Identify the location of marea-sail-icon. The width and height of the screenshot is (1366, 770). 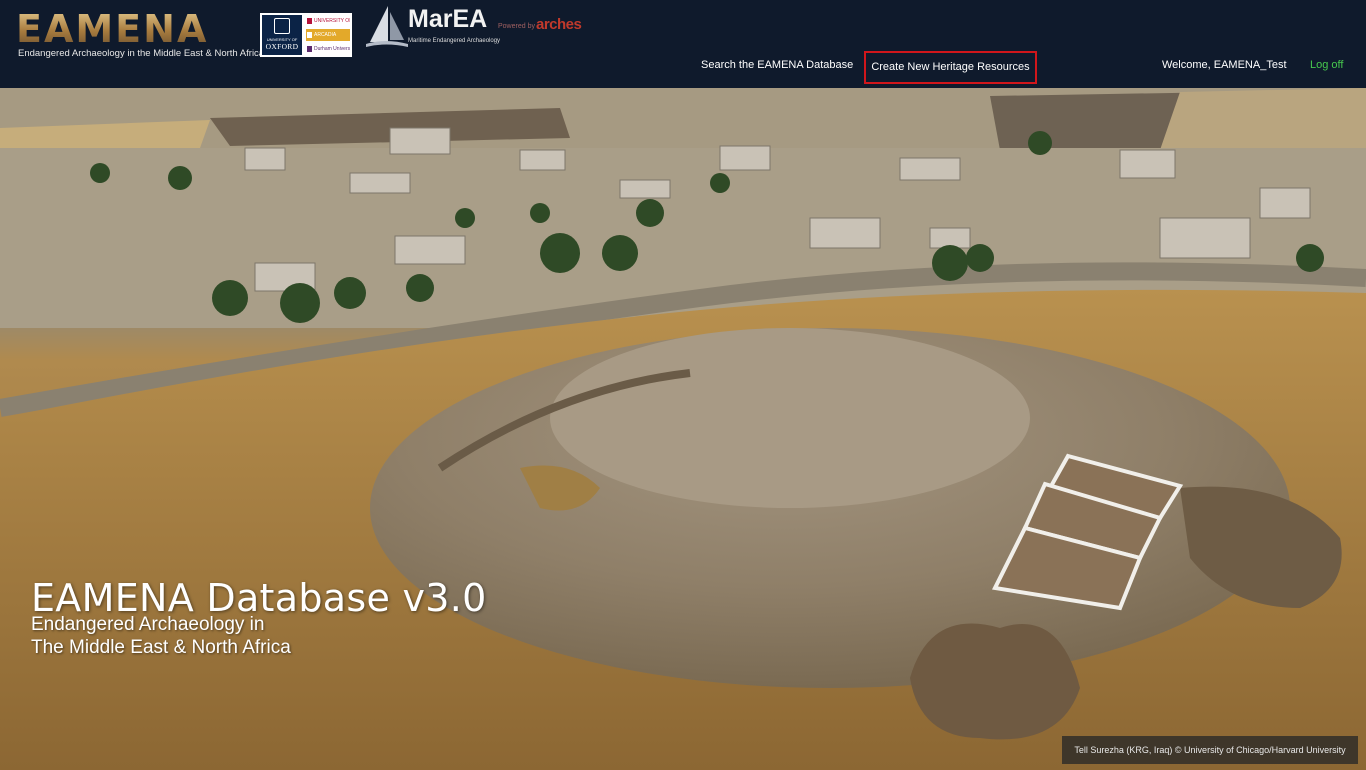
(387, 26).